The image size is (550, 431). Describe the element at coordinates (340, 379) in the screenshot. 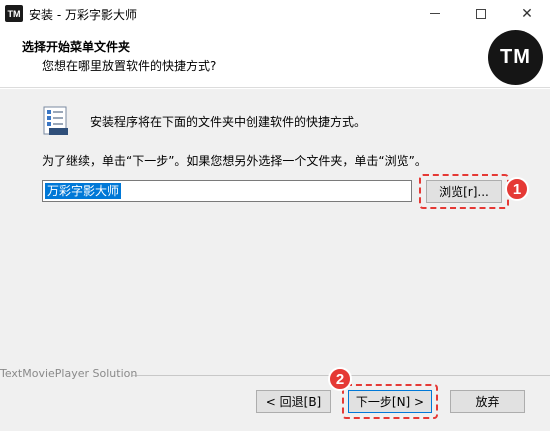

I see `step-badge-2: 2` at that location.